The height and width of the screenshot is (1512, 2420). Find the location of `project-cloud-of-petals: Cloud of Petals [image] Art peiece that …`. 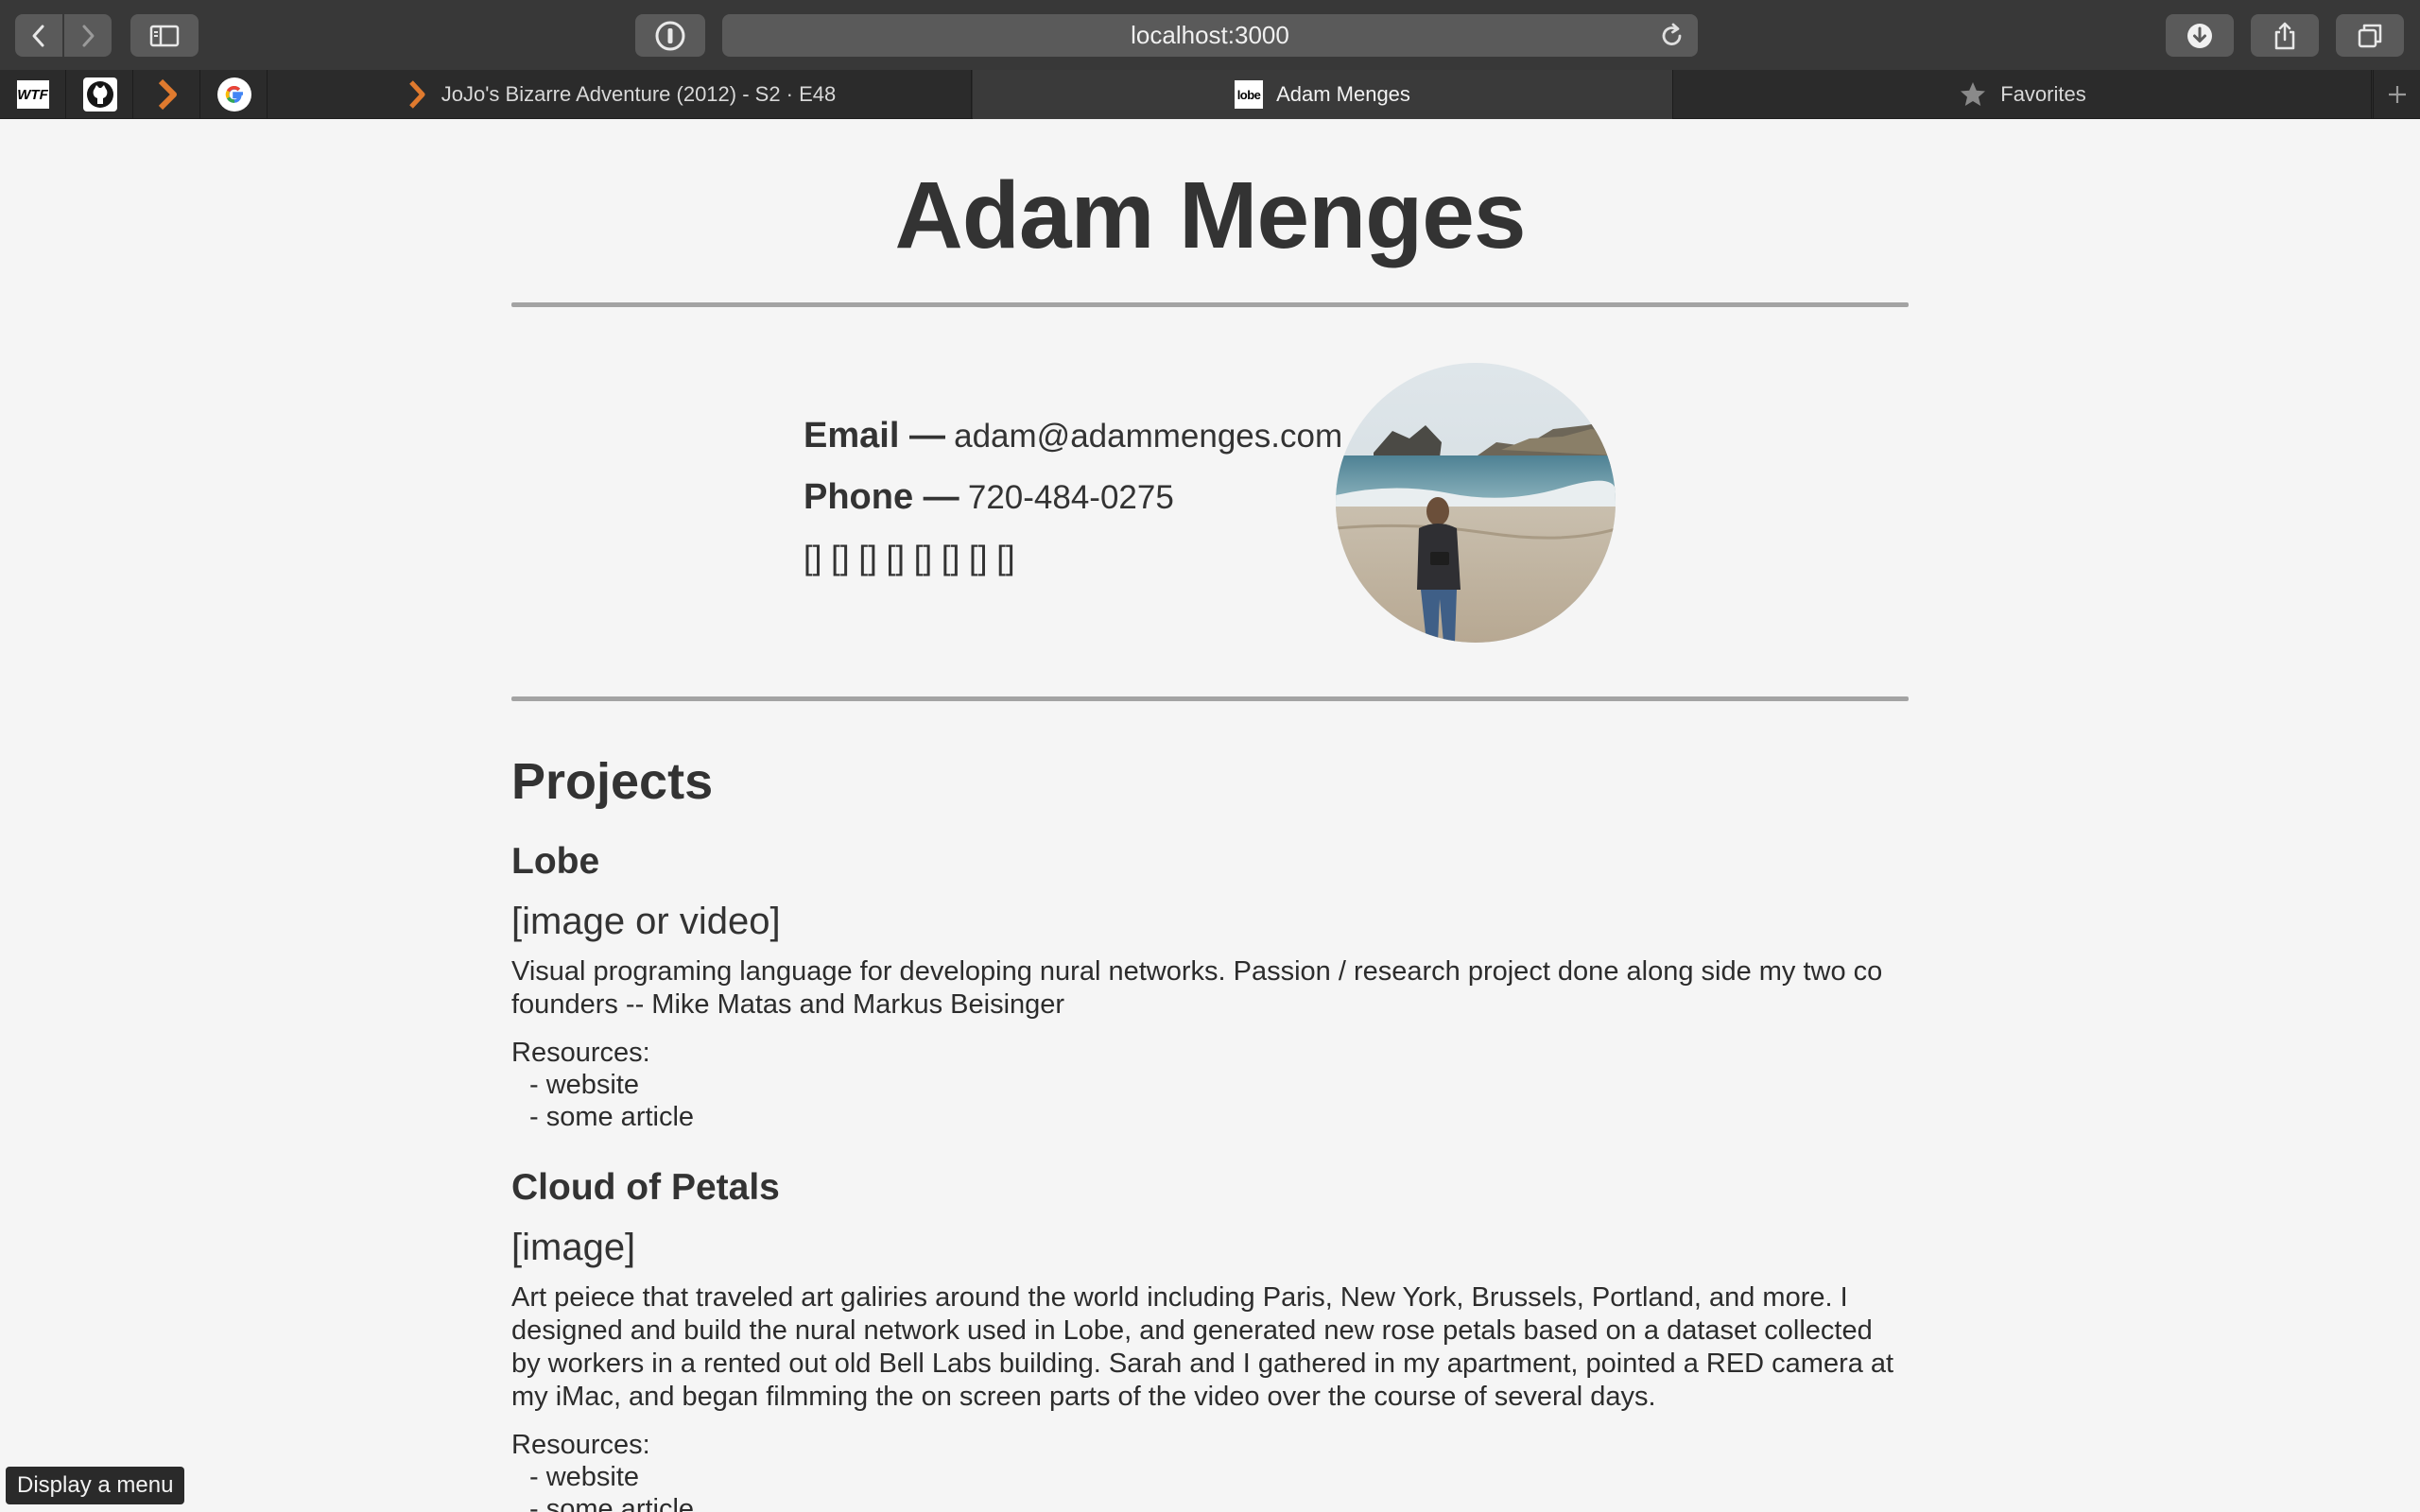

project-cloud-of-petals: Cloud of Petals [image] Art peiece that … is located at coordinates (1210, 1340).